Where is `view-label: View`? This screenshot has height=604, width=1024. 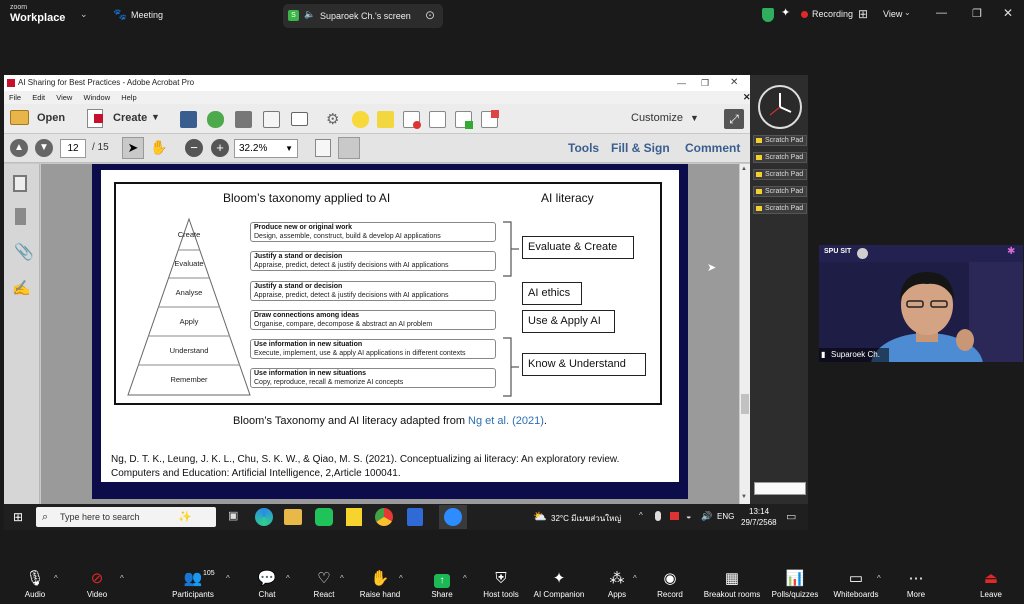 view-label: View is located at coordinates (892, 14).